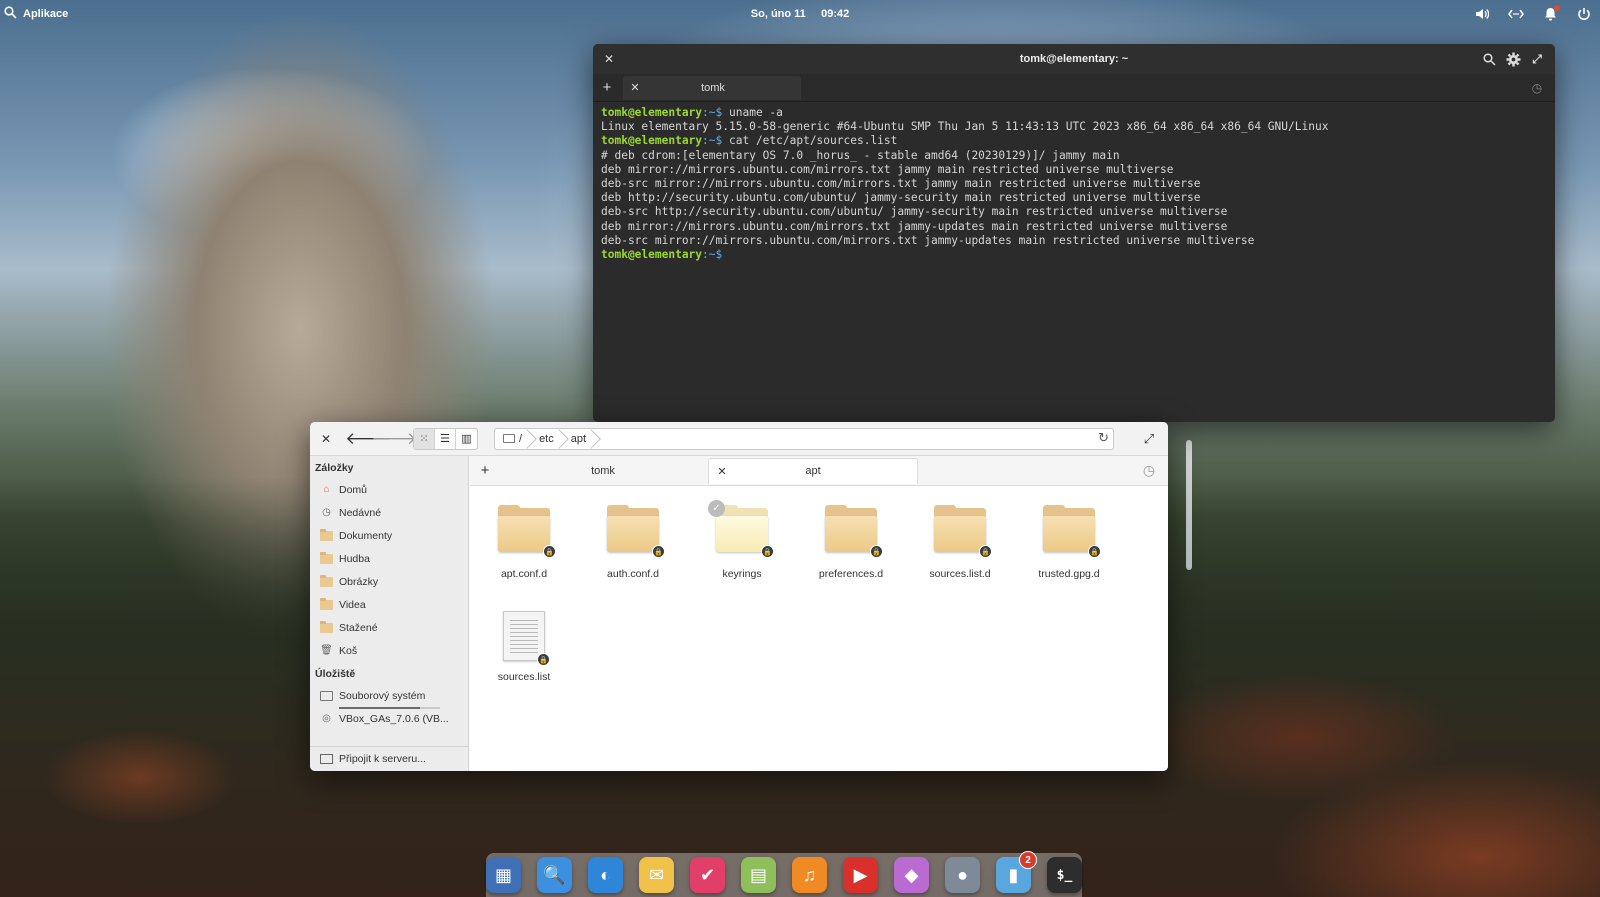 The image size is (1600, 897). What do you see at coordinates (389, 604) in the screenshot?
I see `sidebar-item-videos: Videa` at bounding box center [389, 604].